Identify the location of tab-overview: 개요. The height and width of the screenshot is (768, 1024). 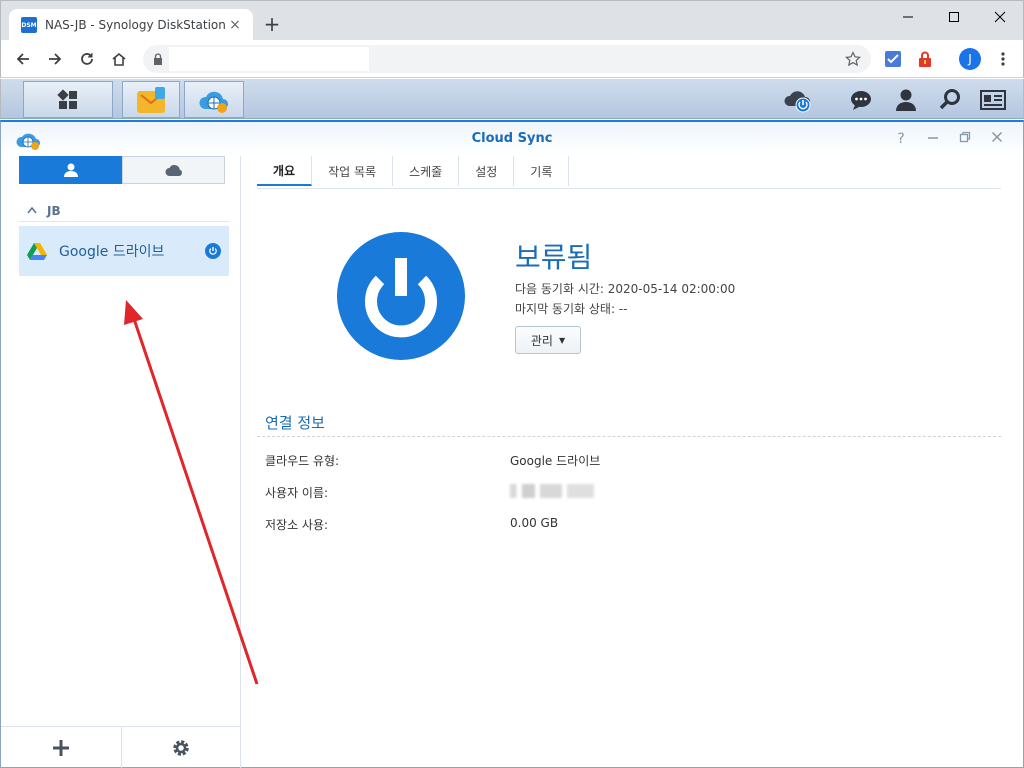
(285, 171).